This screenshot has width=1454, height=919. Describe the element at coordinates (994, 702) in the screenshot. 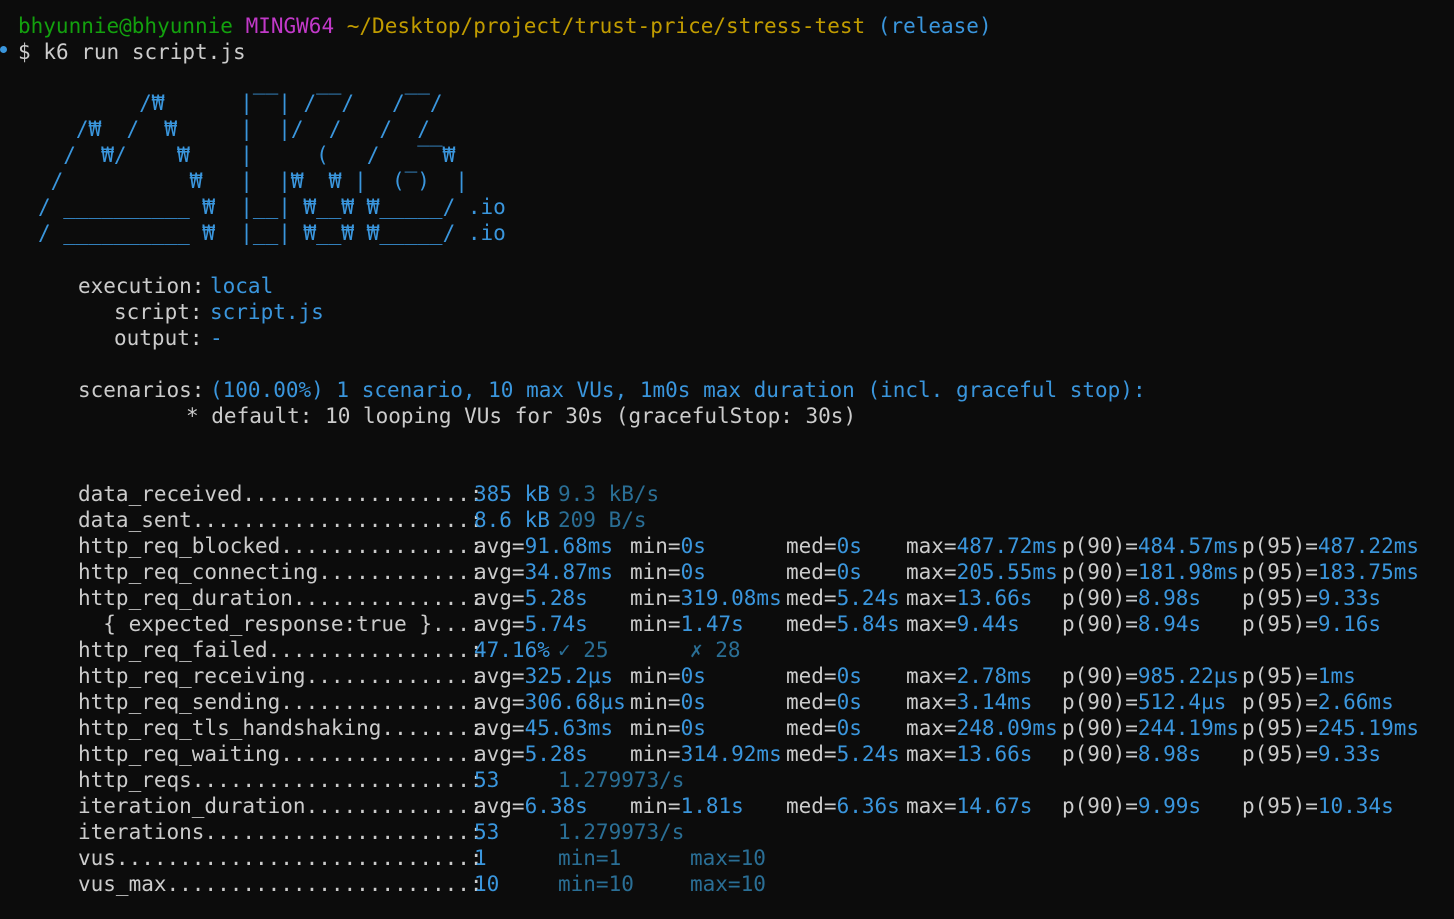

I see `metric-number: 3.14ms` at that location.